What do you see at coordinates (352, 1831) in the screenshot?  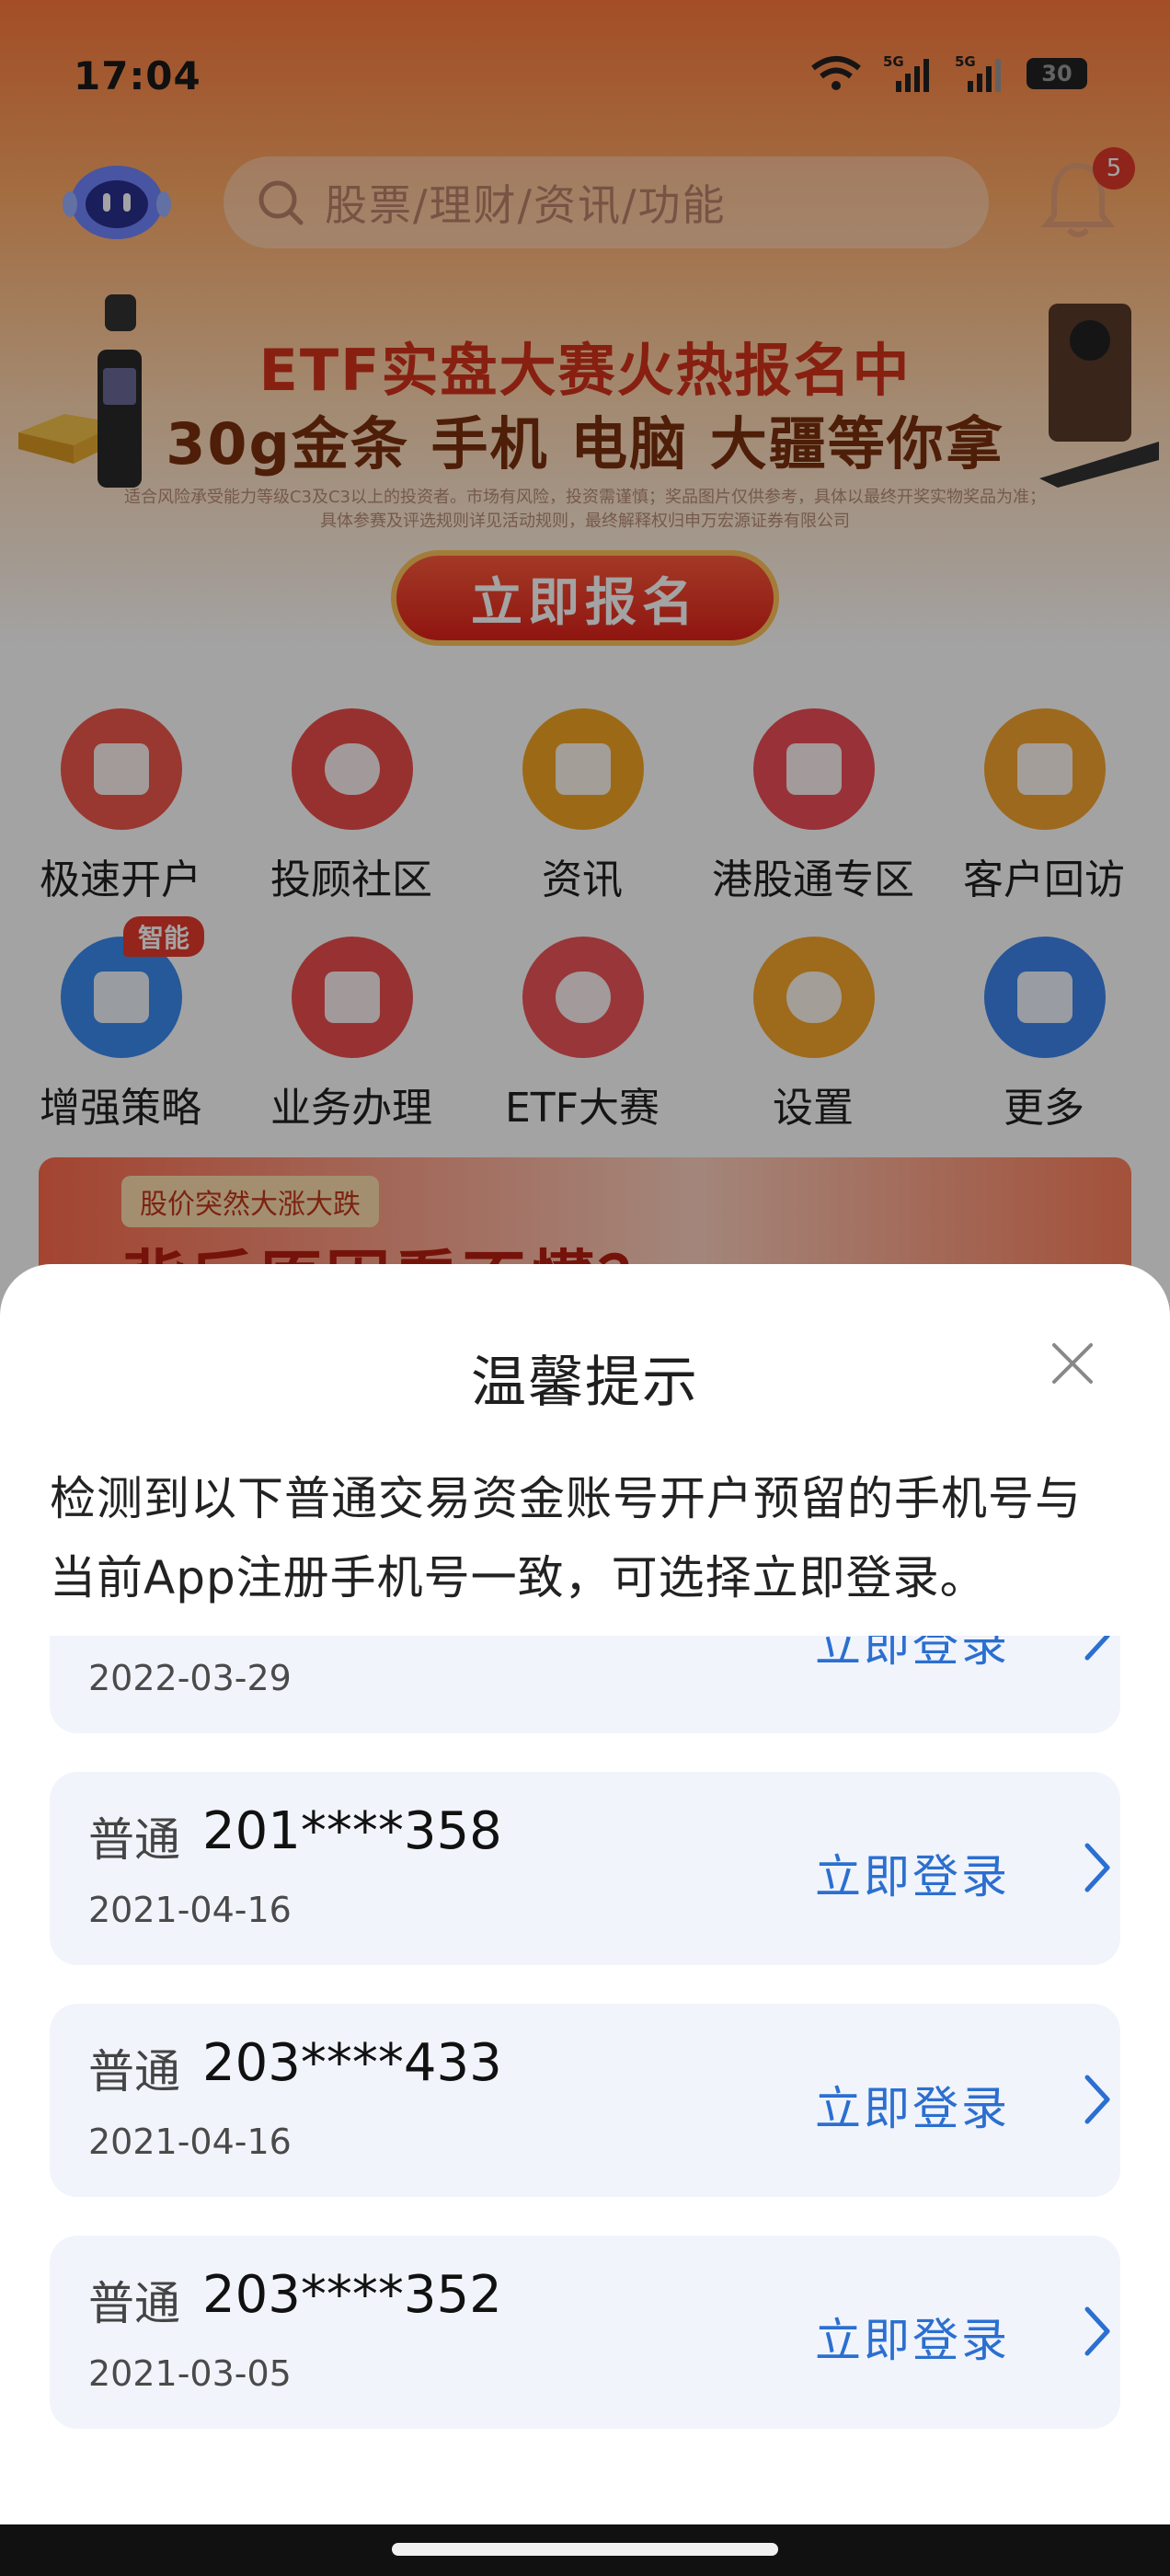 I see `account-number: 201****358` at bounding box center [352, 1831].